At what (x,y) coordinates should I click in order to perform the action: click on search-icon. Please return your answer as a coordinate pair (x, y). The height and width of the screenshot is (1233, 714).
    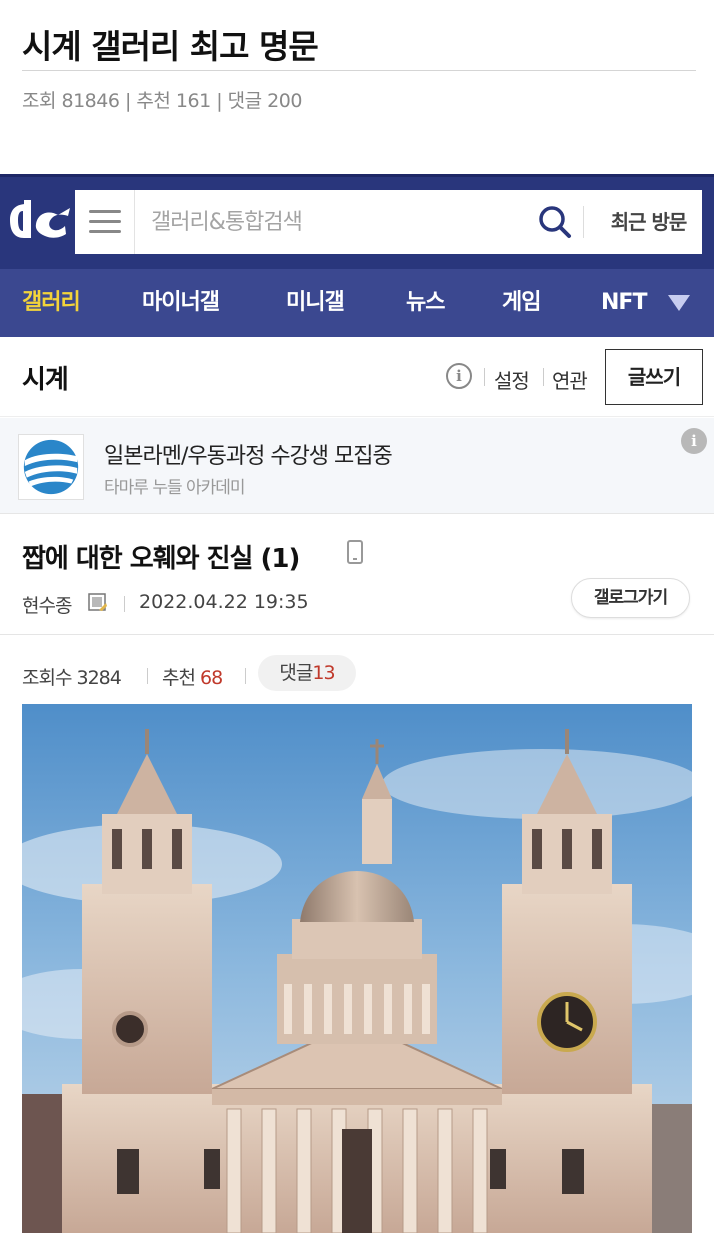
    Looking at the image, I should click on (555, 222).